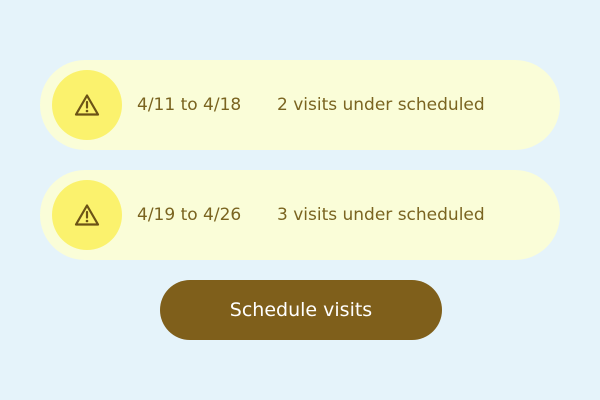  Describe the element at coordinates (301, 310) in the screenshot. I see `schedule-visits-button: Schedule visits` at that location.